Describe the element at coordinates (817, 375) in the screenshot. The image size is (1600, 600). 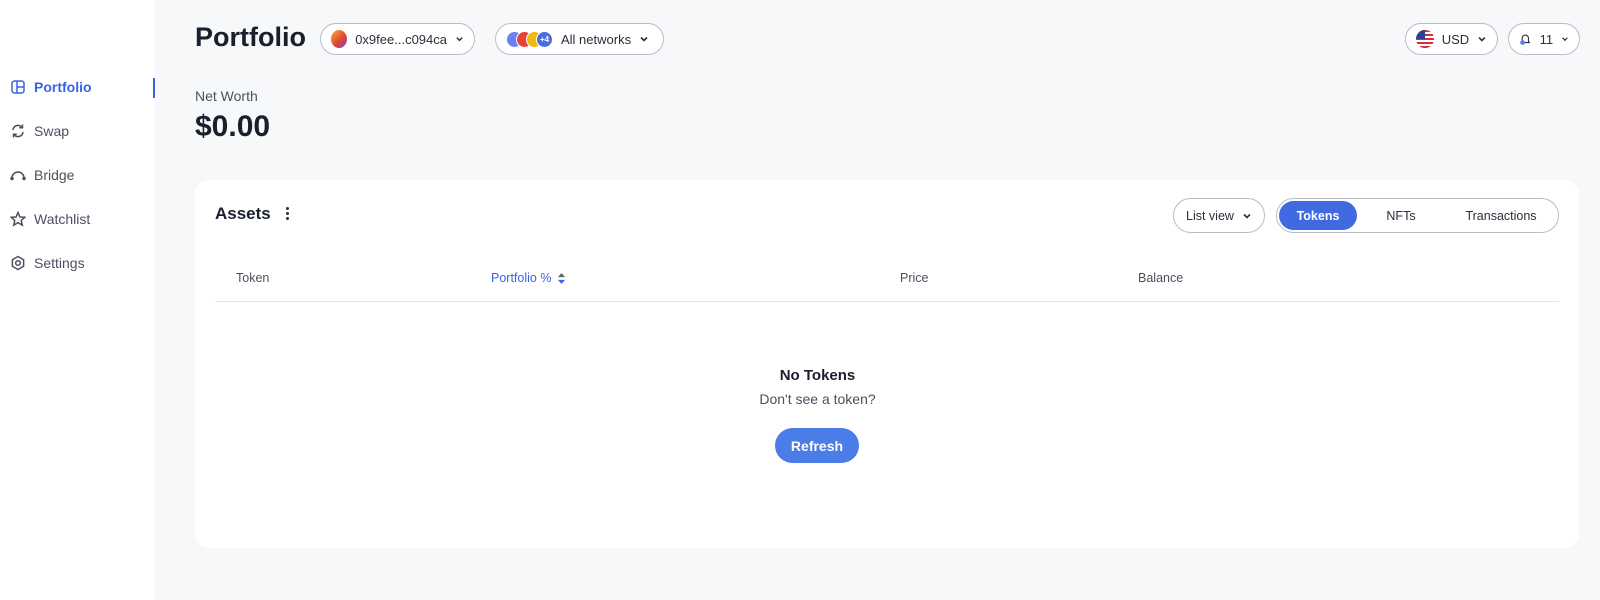
I see `empty-state-title: No Tokens` at that location.